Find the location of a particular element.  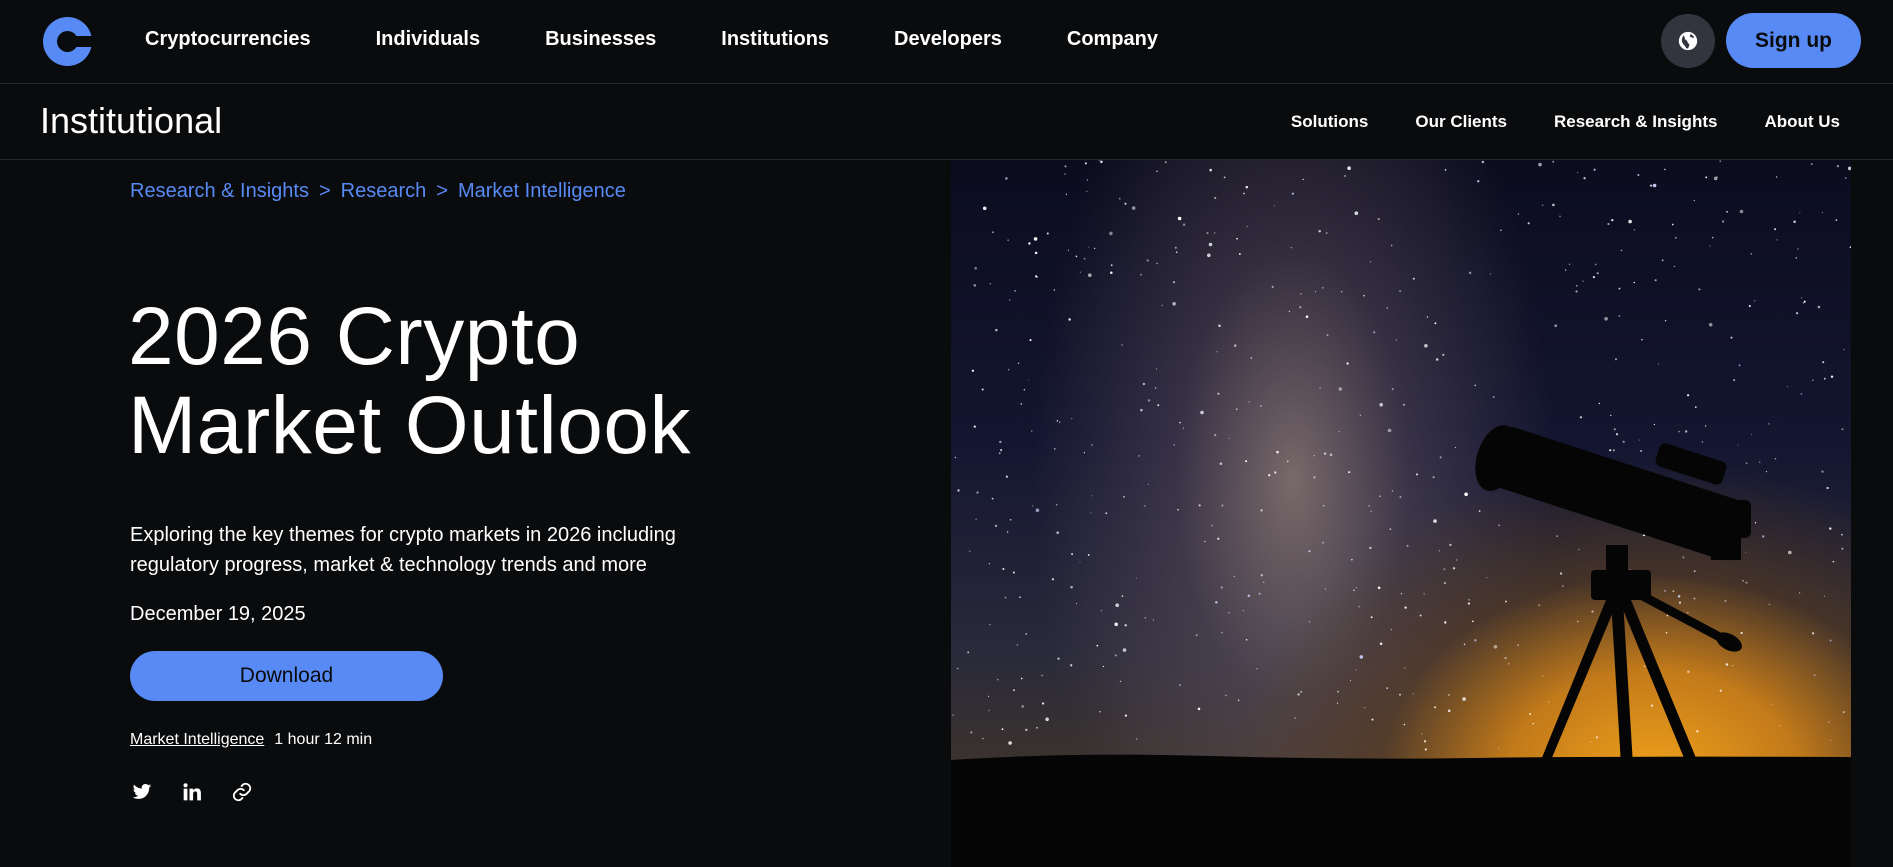

linkedin-icon is located at coordinates (192, 792).